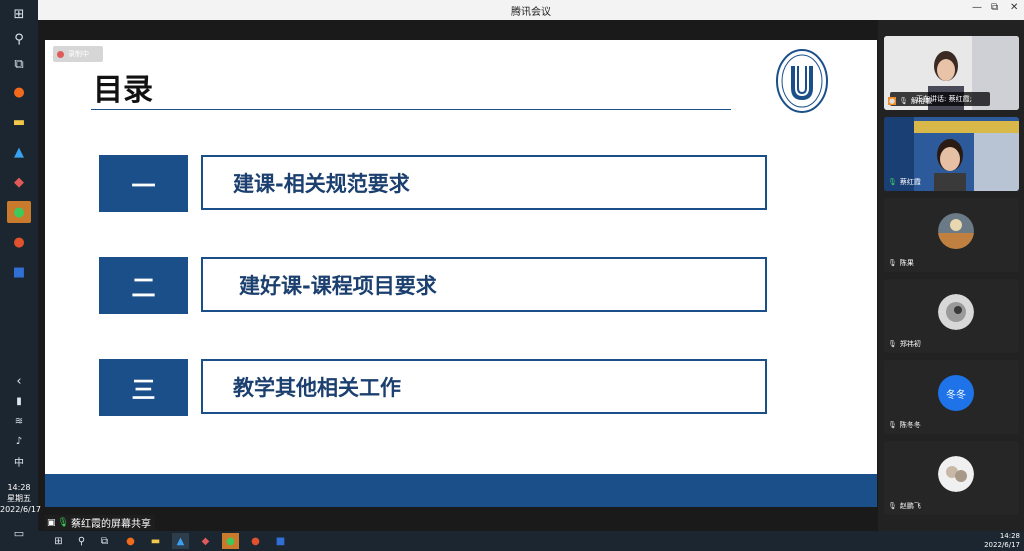 The image size is (1024, 551). I want to click on participant-tile: 🎙 蔡红霞, so click(951, 154).